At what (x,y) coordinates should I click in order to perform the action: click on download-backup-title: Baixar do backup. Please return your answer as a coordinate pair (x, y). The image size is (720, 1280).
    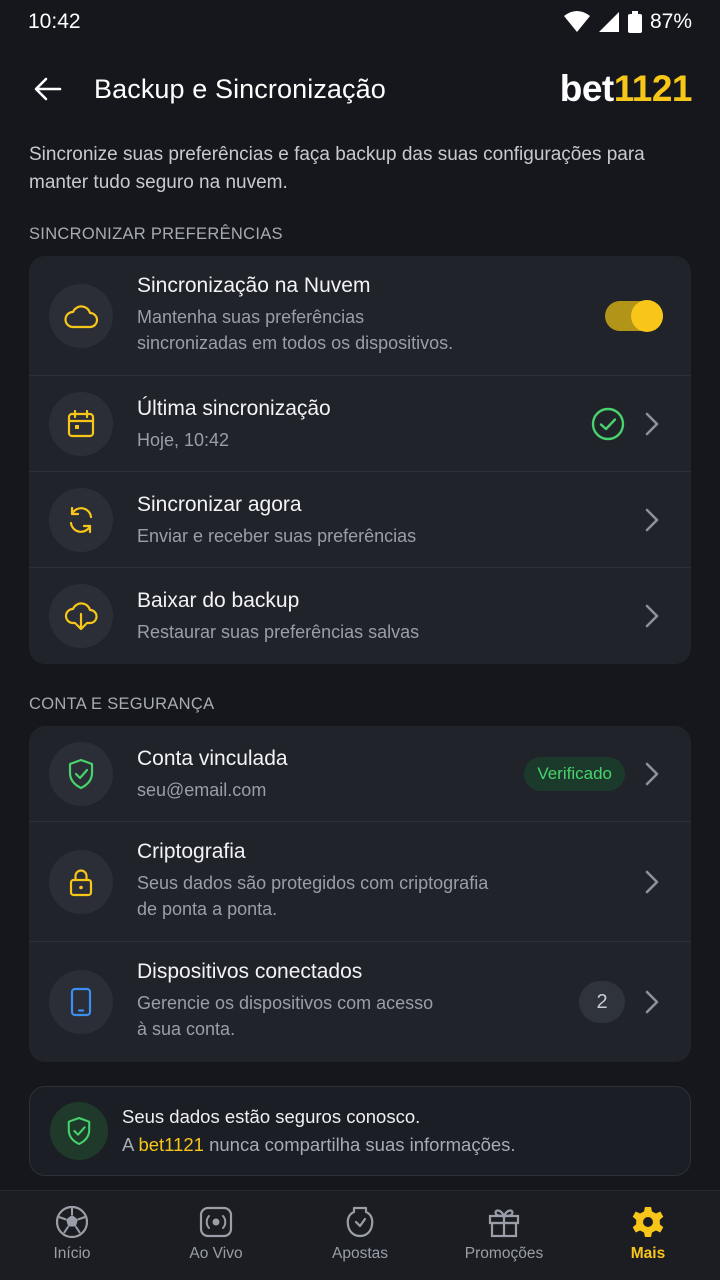
    Looking at the image, I should click on (218, 600).